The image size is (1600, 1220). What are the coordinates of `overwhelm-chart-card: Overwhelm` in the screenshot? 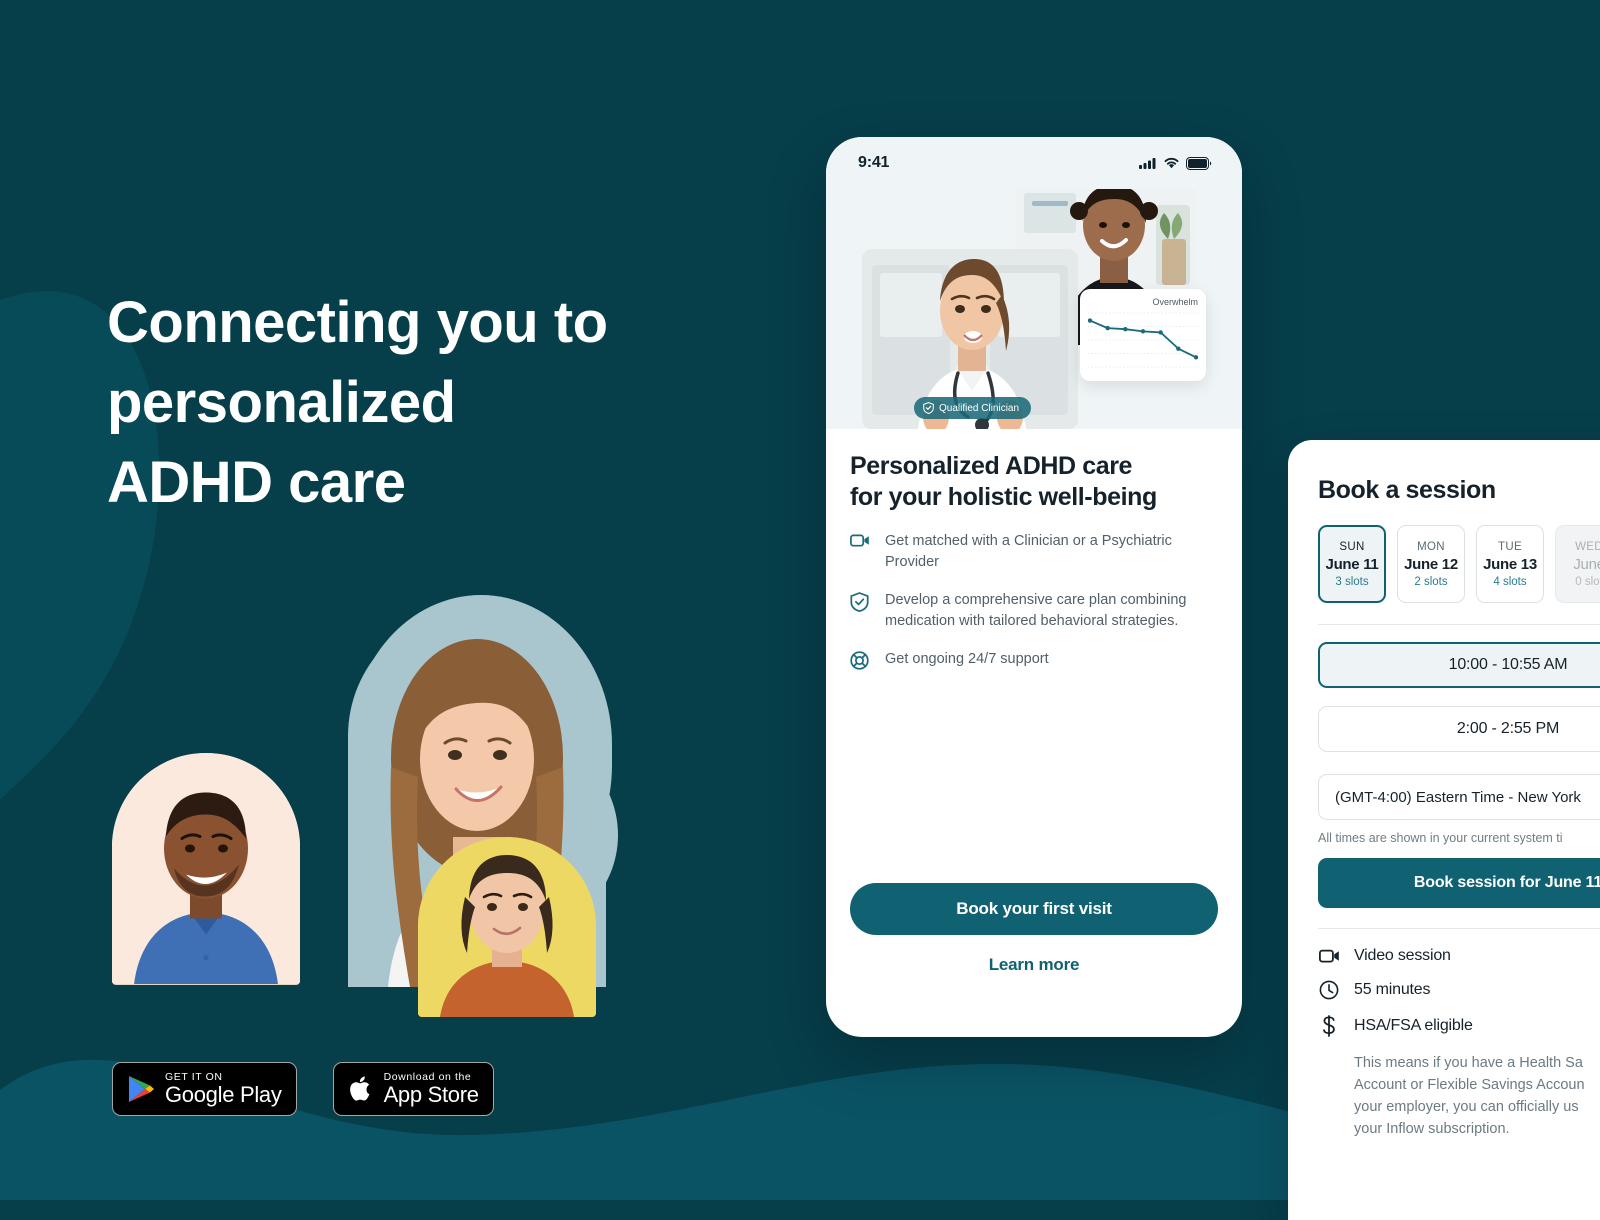 It's located at (1143, 335).